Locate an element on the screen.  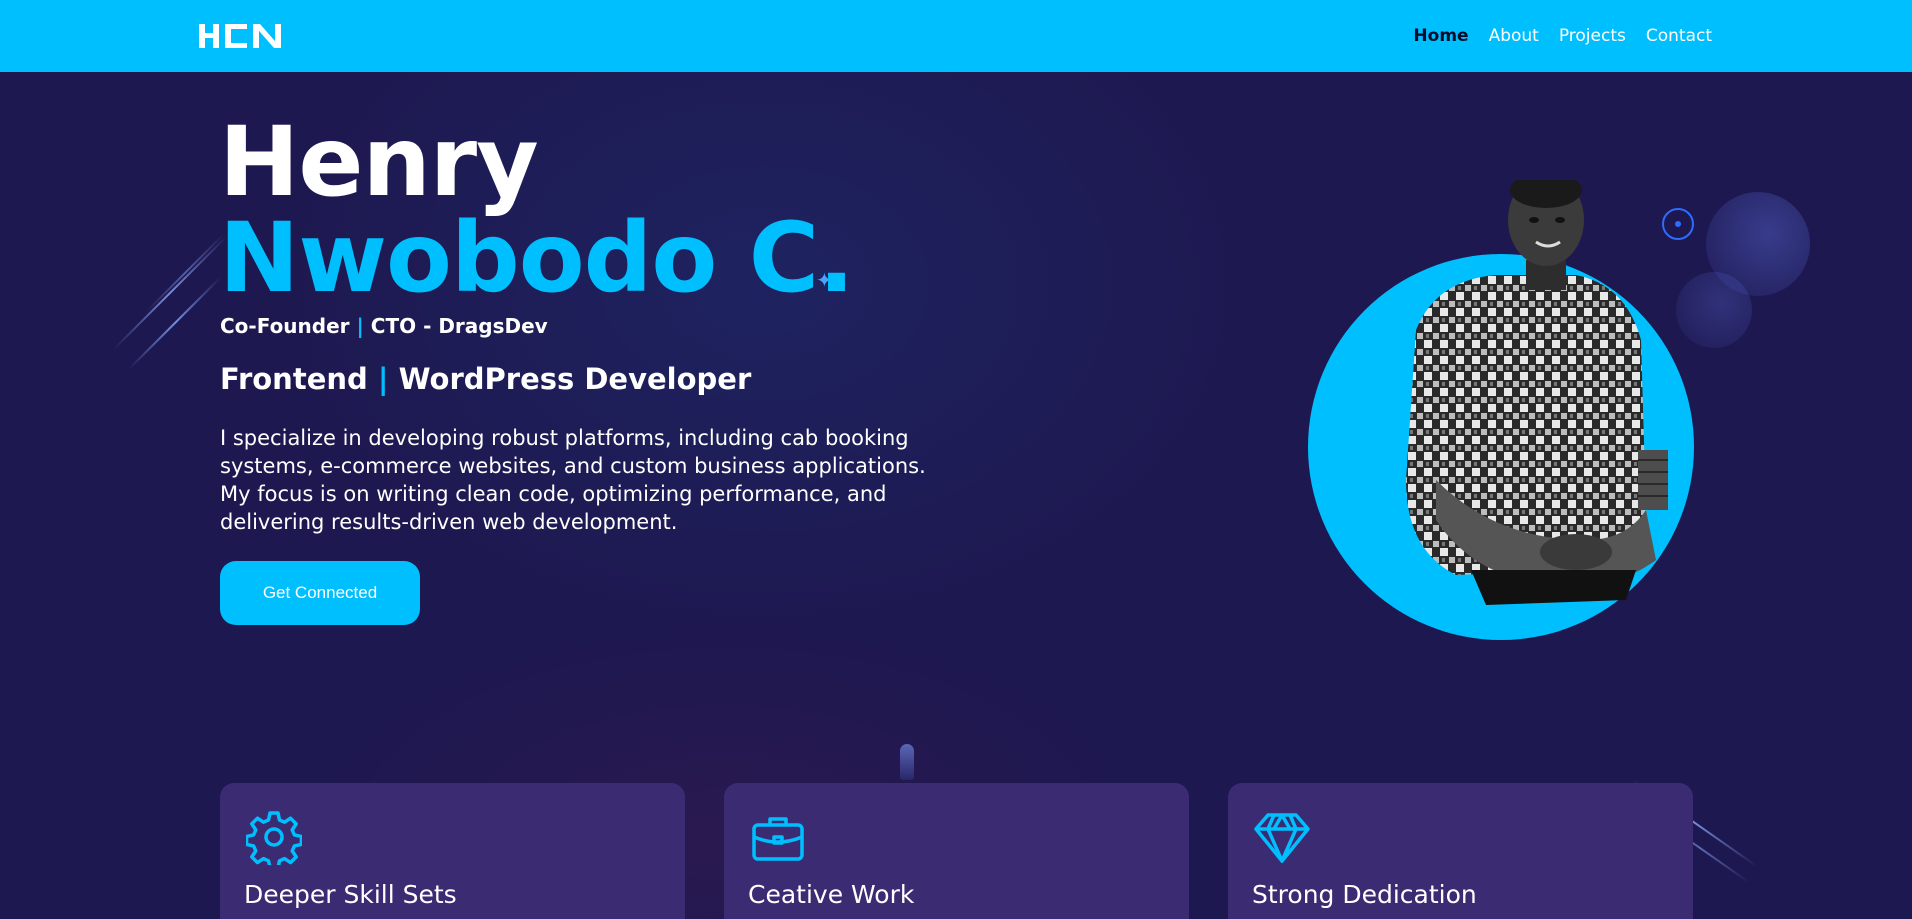
role-line: Co-Founder | CTO - DragsDev is located at coordinates (384, 326).